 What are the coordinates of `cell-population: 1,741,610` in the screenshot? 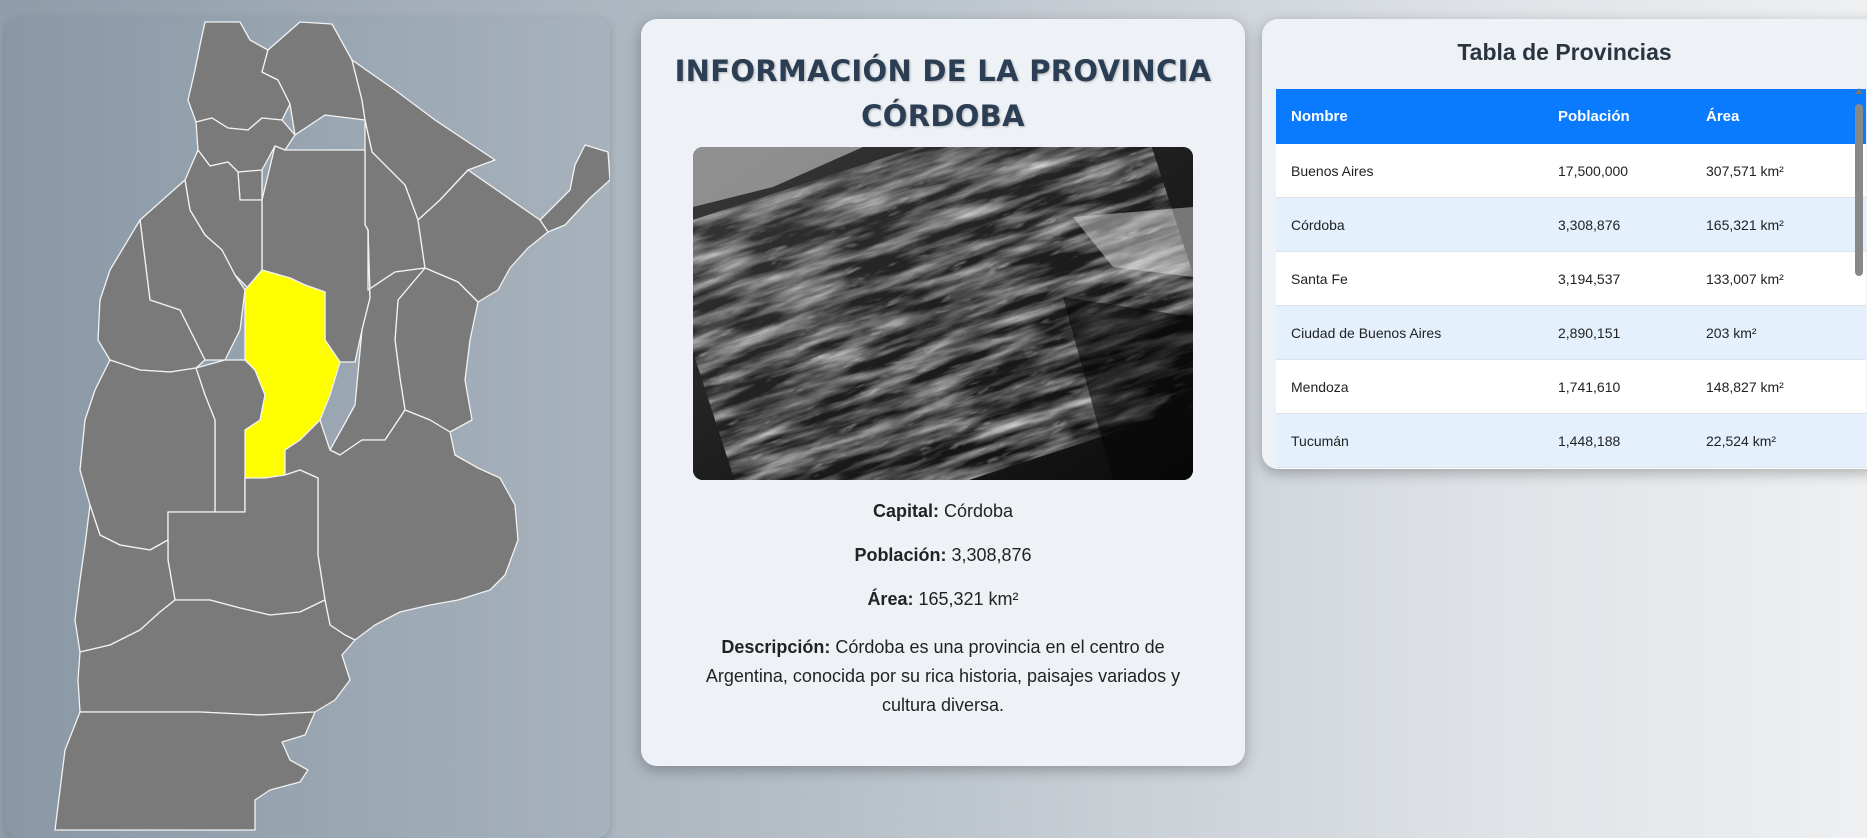 It's located at (1617, 386).